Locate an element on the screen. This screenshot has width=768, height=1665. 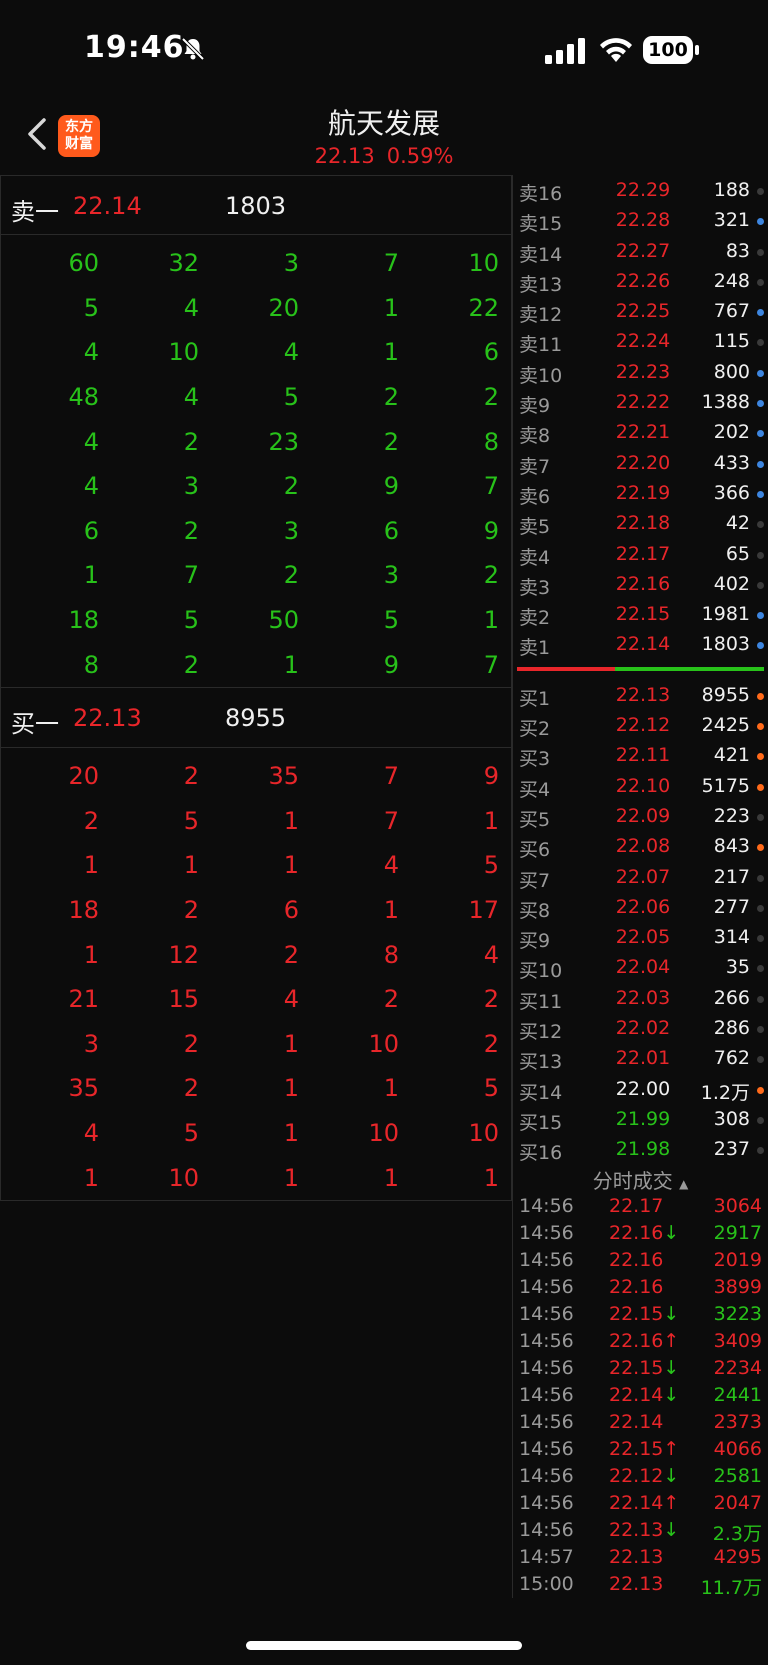
bid-level-row: 买14 22.00 1.2万 is located at coordinates (640, 1089).